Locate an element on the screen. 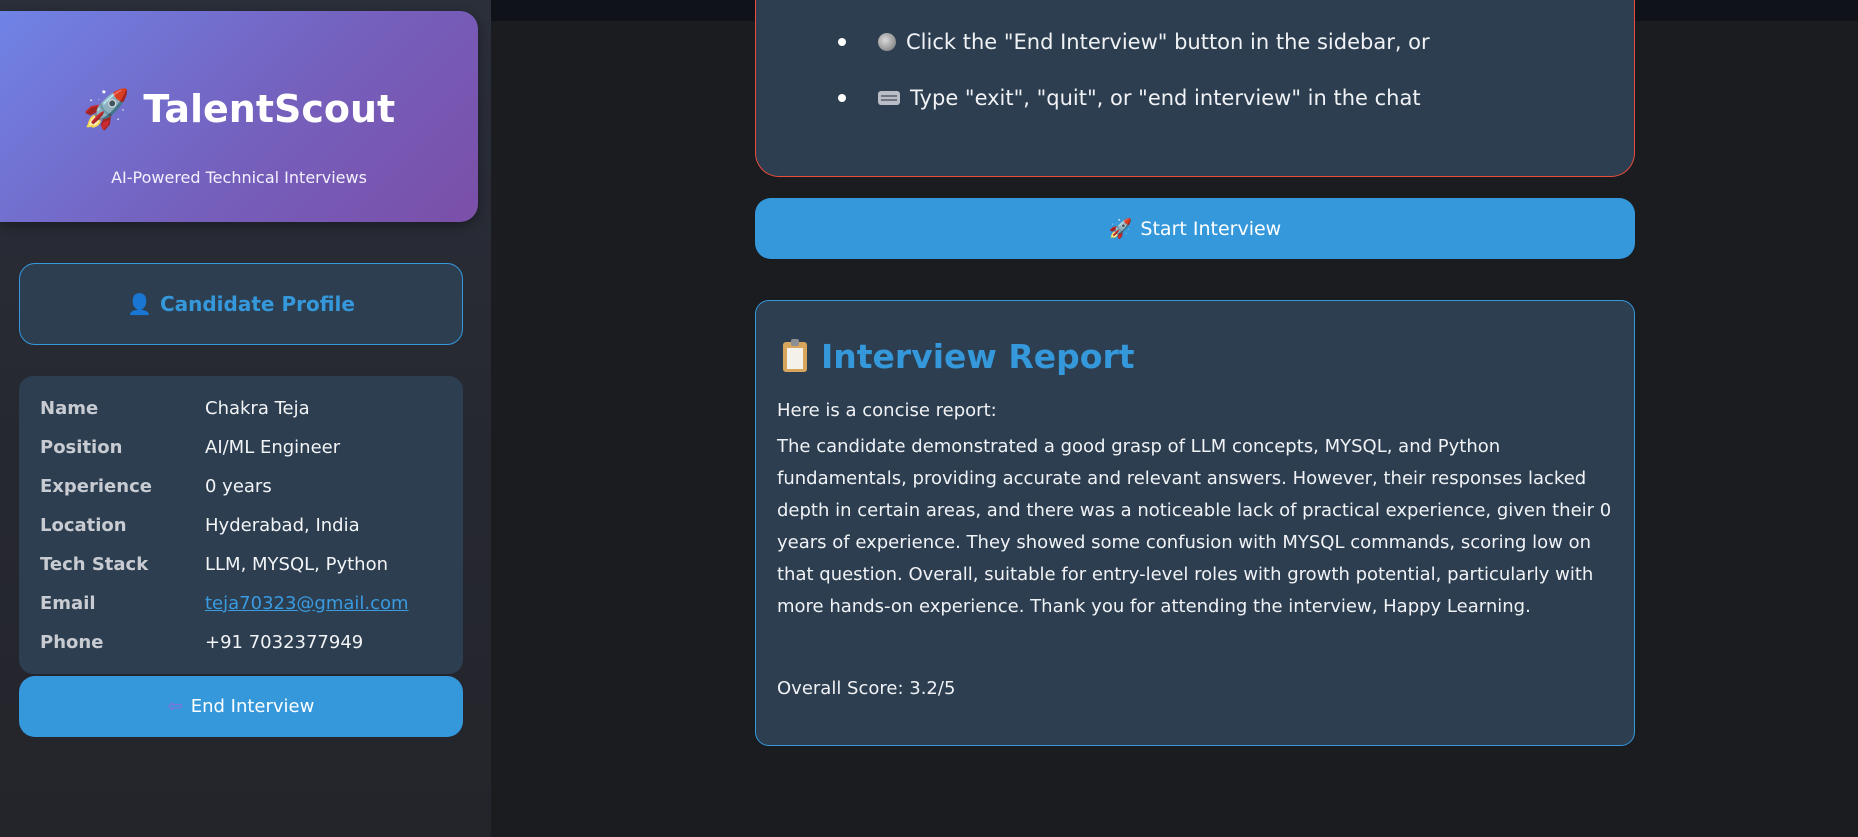 The width and height of the screenshot is (1858, 837). email-link: teja70323@gmail.com is located at coordinates (307, 603).